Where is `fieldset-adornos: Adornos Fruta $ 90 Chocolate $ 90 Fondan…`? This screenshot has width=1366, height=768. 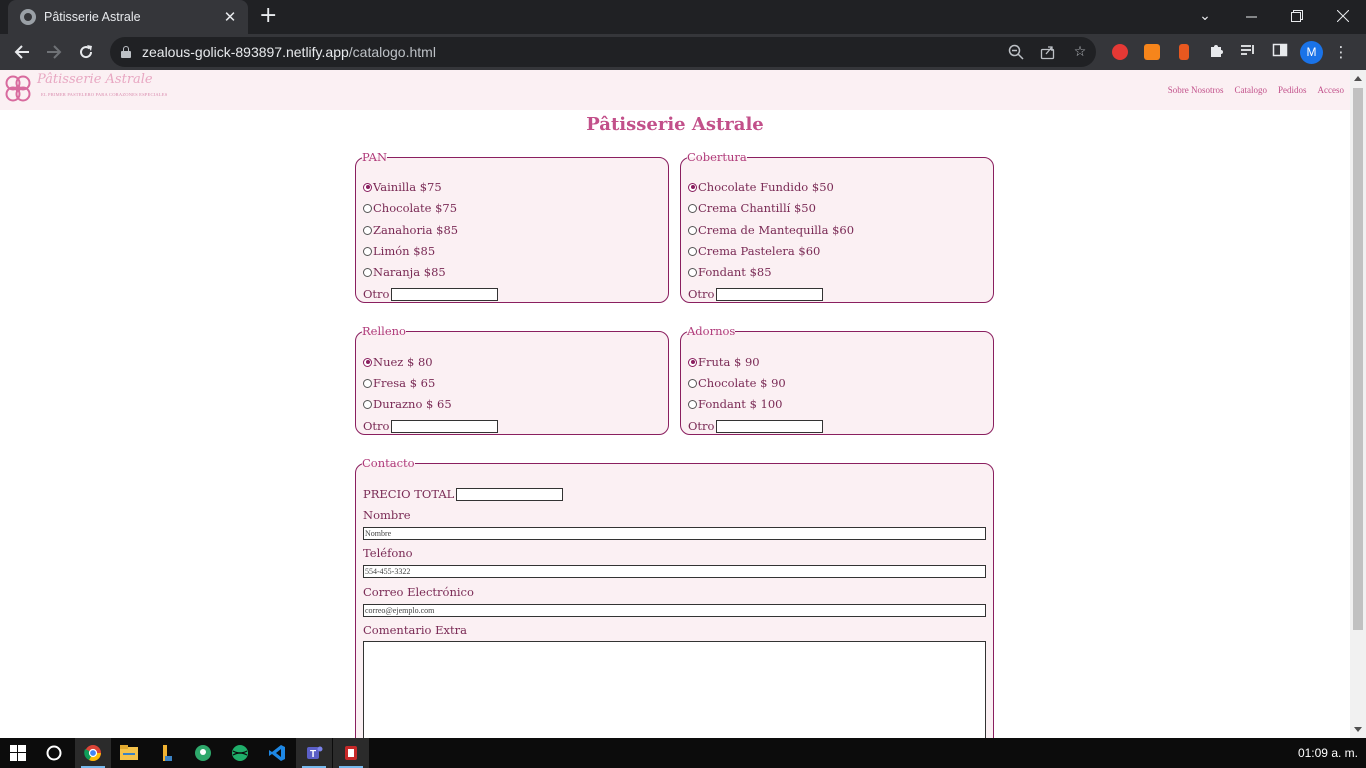 fieldset-adornos: Adornos Fruta $ 90 Chocolate $ 90 Fondan… is located at coordinates (837, 379).